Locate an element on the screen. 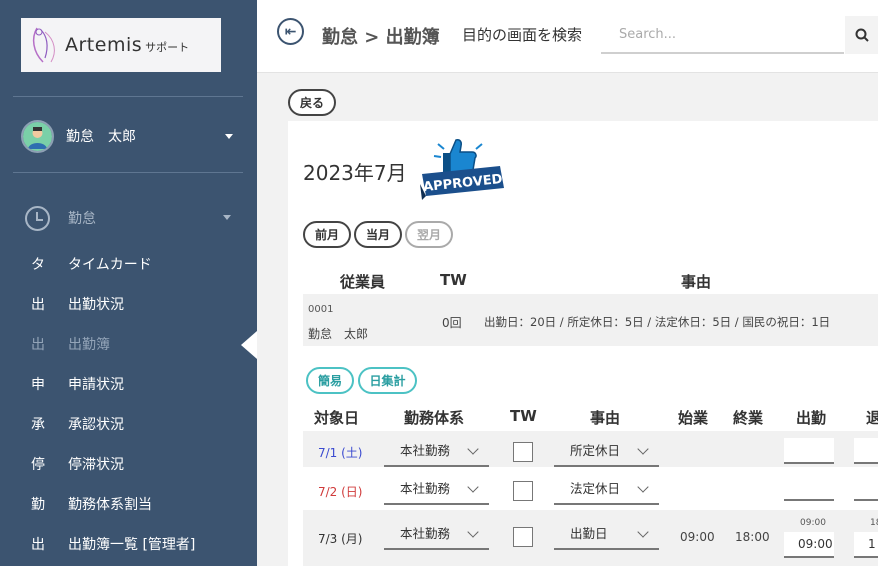 The height and width of the screenshot is (566, 878). arrow-left-icon: ⇤ is located at coordinates (290, 31).